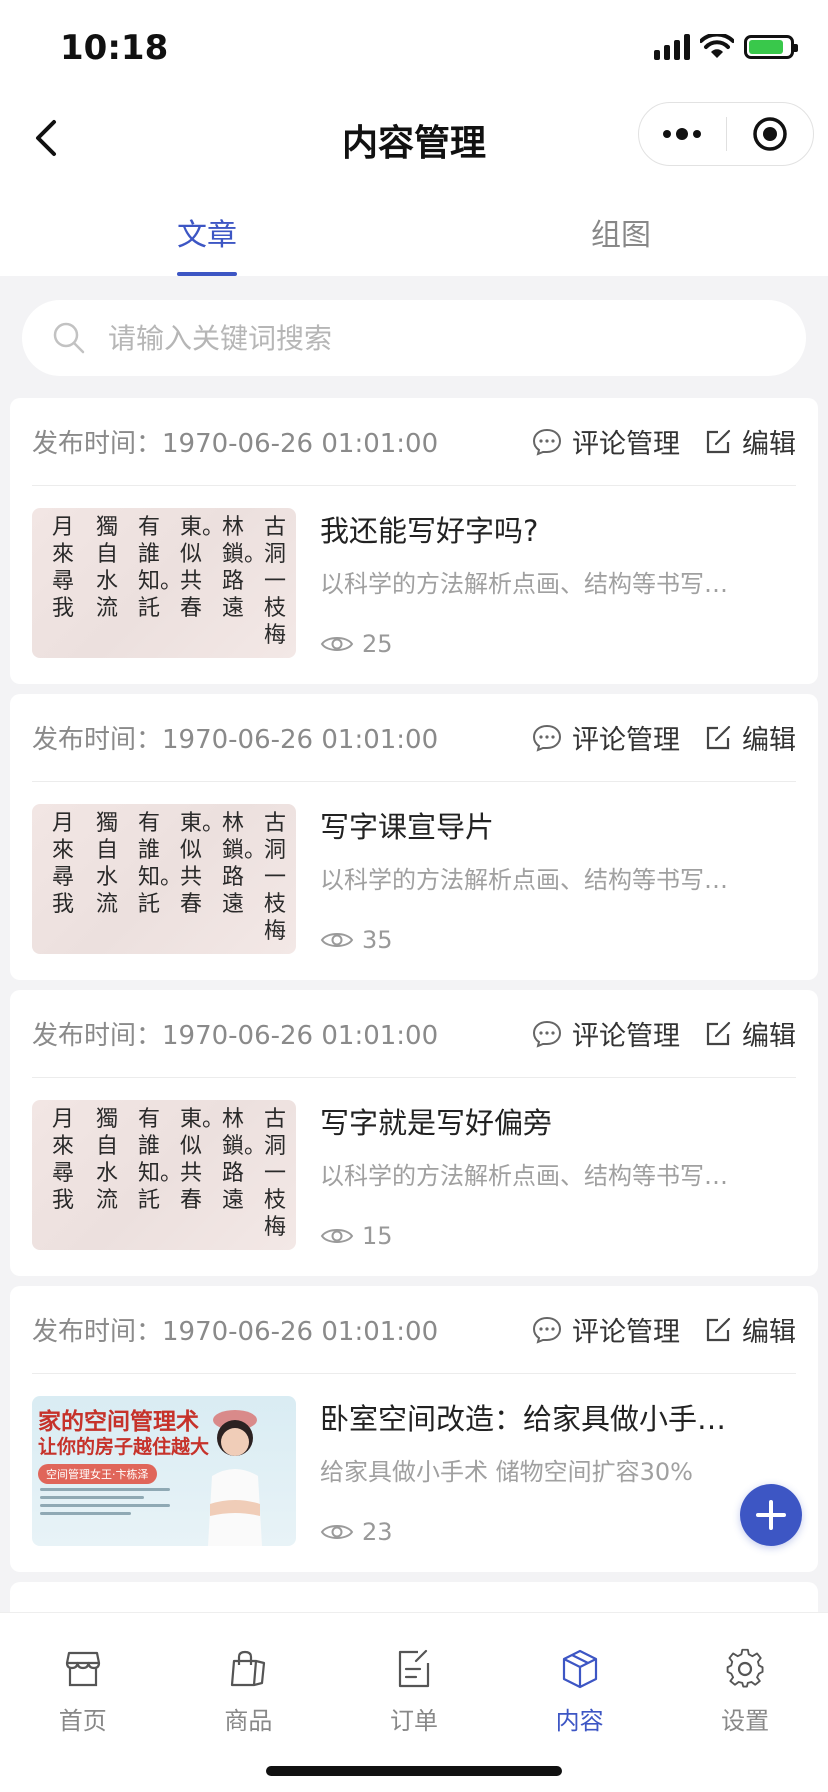 This screenshot has height=1792, width=828. Describe the element at coordinates (356, 644) in the screenshot. I see `view-count: 25` at that location.